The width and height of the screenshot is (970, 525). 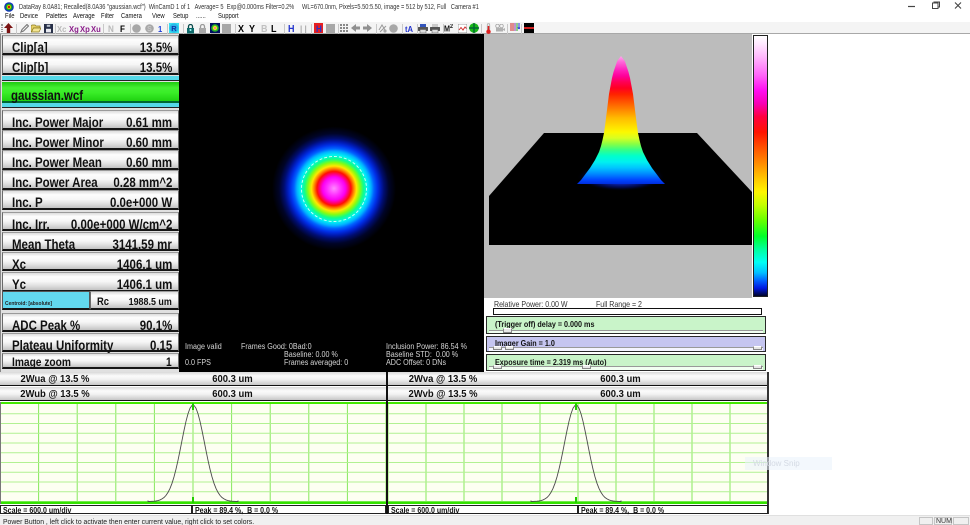 What do you see at coordinates (149, 29) in the screenshot?
I see `svg-text: S` at bounding box center [149, 29].